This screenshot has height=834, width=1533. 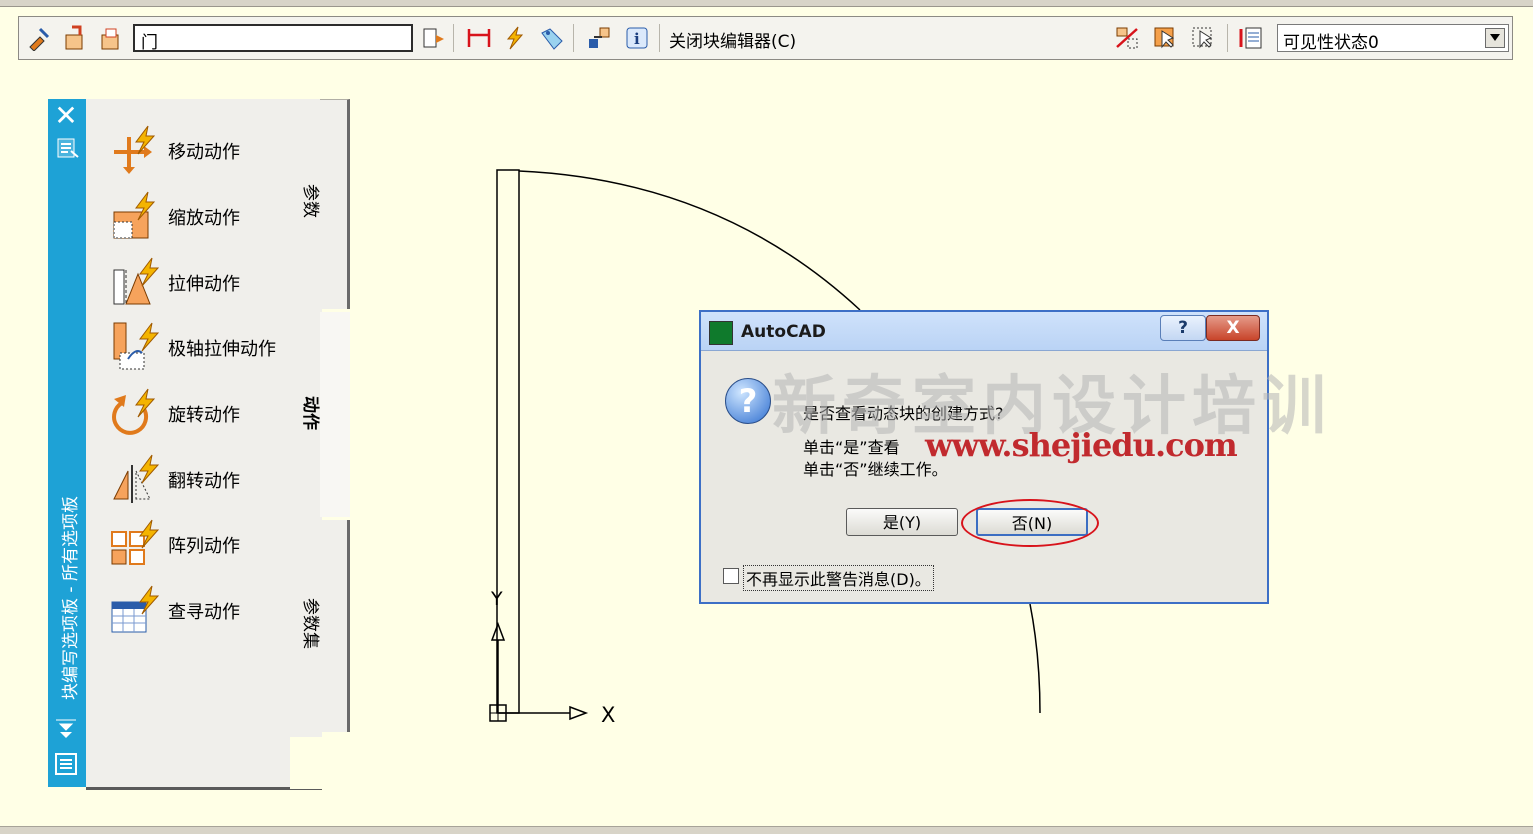 I want to click on door-swing-arc-end, so click(x=1035, y=658).